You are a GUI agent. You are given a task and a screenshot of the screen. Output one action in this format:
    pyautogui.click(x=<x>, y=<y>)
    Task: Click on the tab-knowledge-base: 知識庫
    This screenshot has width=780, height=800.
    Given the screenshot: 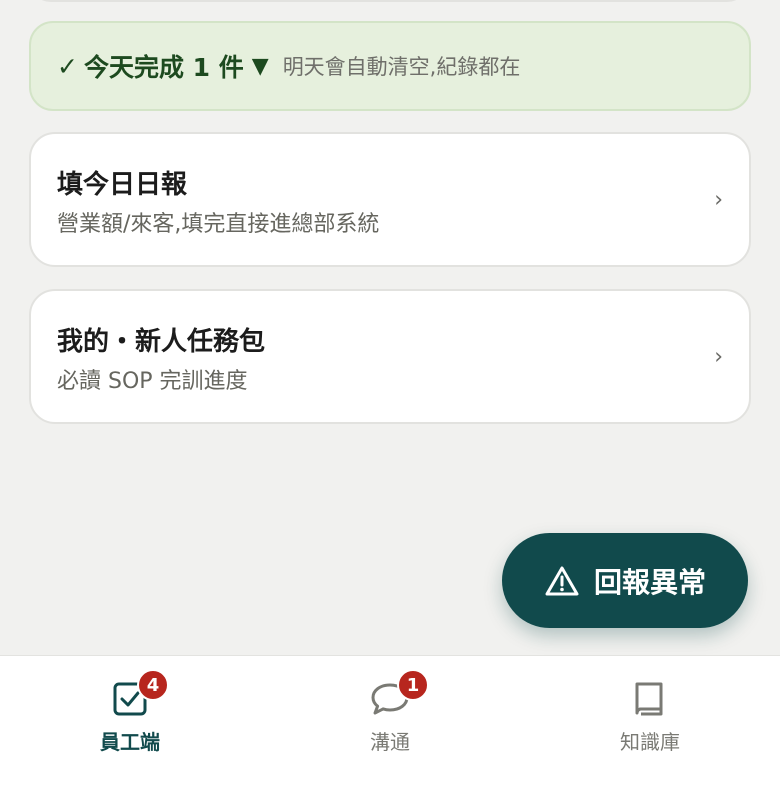 What is the action you would take?
    pyautogui.click(x=650, y=723)
    